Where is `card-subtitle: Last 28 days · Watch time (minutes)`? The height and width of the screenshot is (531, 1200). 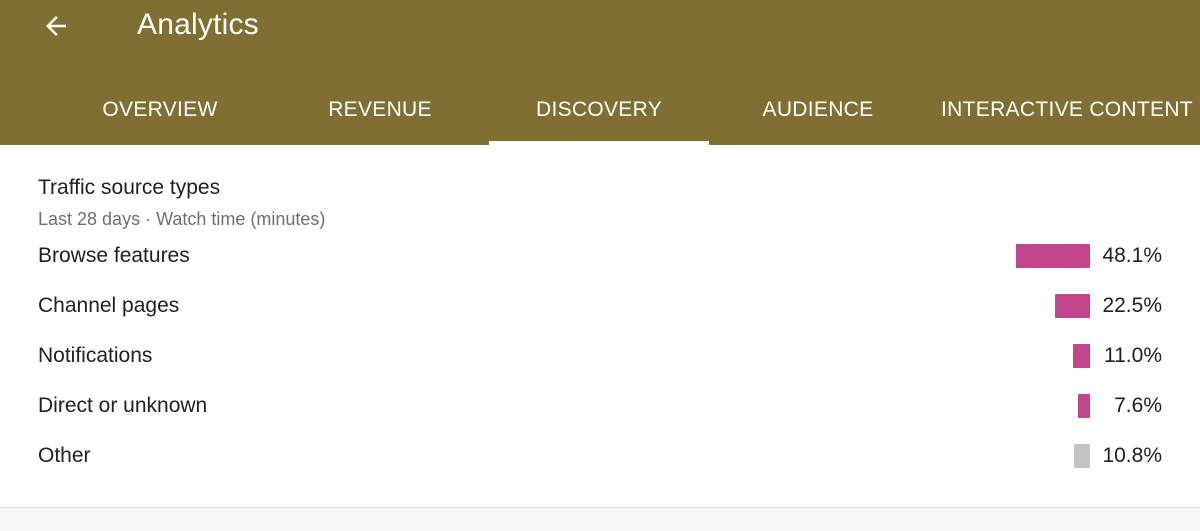 card-subtitle: Last 28 days · Watch time (minutes) is located at coordinates (182, 219).